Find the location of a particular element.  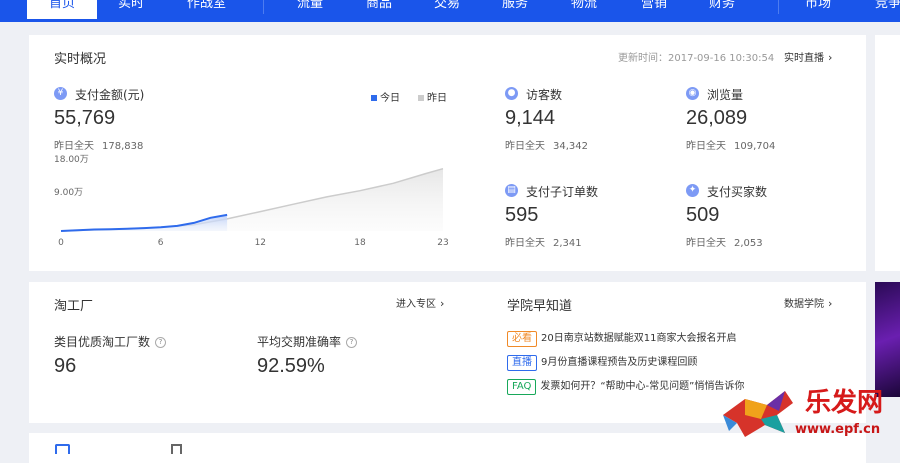

buyers-icon: ✦ is located at coordinates (692, 190).